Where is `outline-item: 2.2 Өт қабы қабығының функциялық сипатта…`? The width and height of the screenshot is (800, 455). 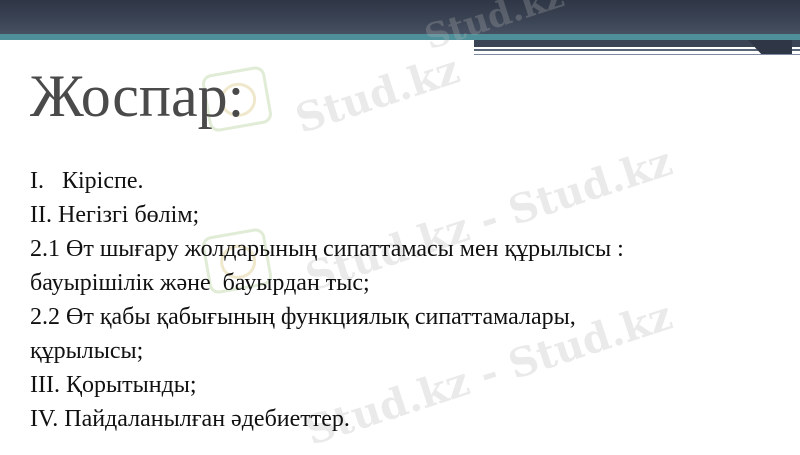
outline-item: 2.2 Өт қабы қабығының функциялық сипатта… is located at coordinates (303, 317).